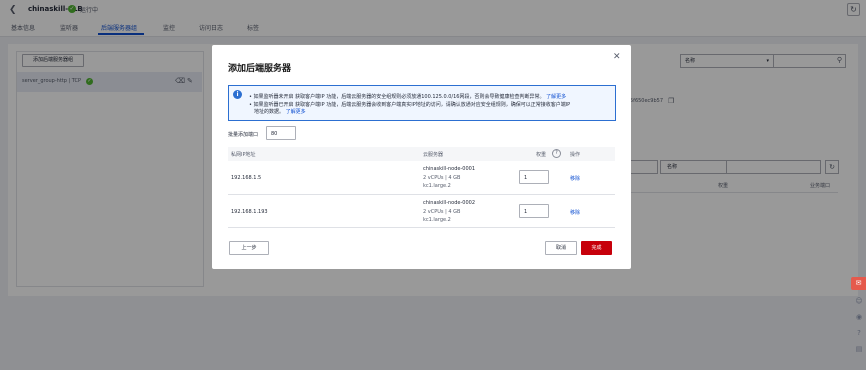  What do you see at coordinates (575, 155) in the screenshot?
I see `column-action: 操作` at bounding box center [575, 155].